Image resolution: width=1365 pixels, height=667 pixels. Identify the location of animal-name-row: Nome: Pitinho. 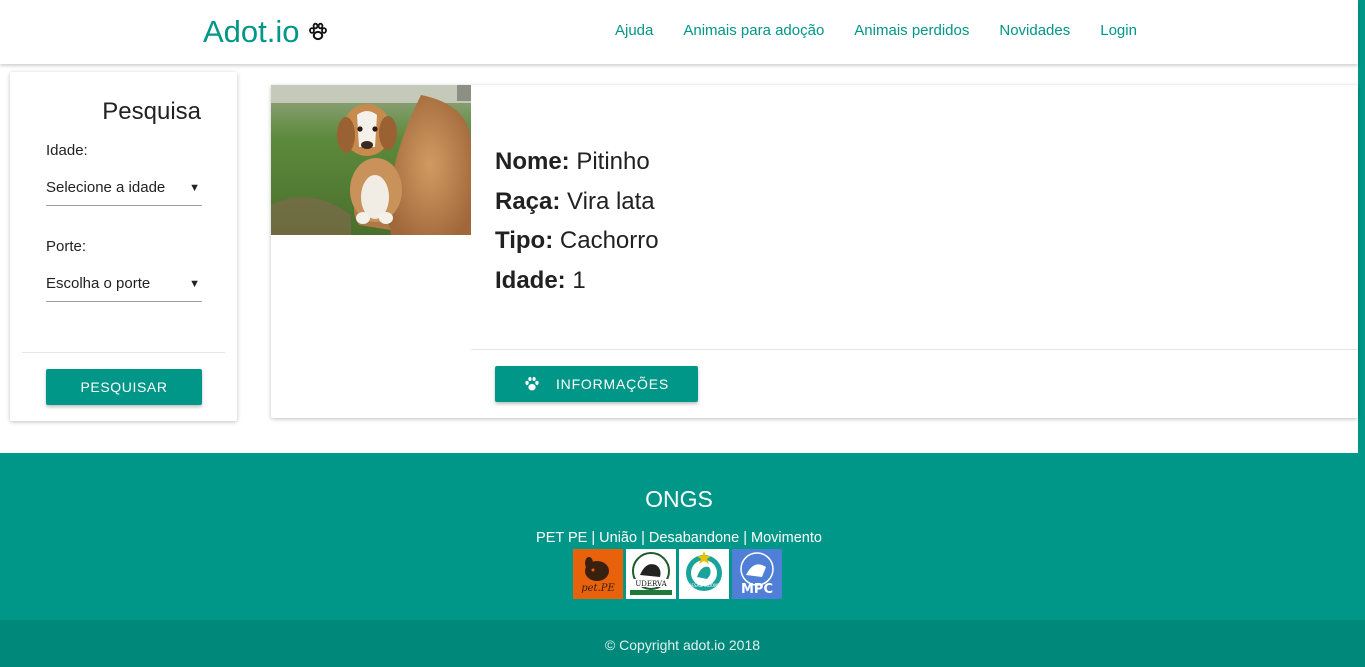
(577, 162).